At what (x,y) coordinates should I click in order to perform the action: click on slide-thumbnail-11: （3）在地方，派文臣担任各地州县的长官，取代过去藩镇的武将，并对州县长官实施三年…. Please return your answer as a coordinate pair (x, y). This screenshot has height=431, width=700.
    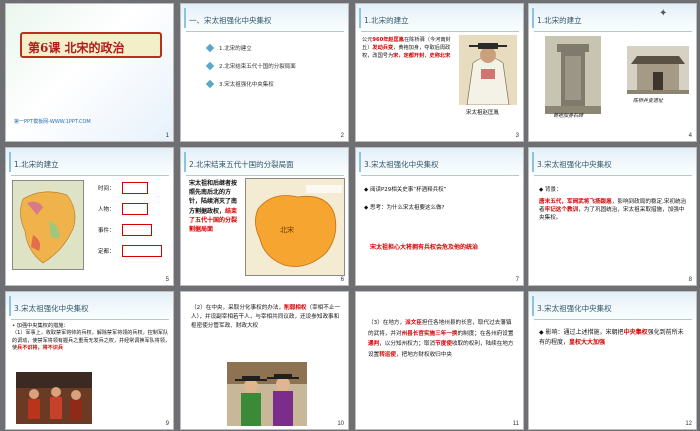
    Looking at the image, I should click on (439, 360).